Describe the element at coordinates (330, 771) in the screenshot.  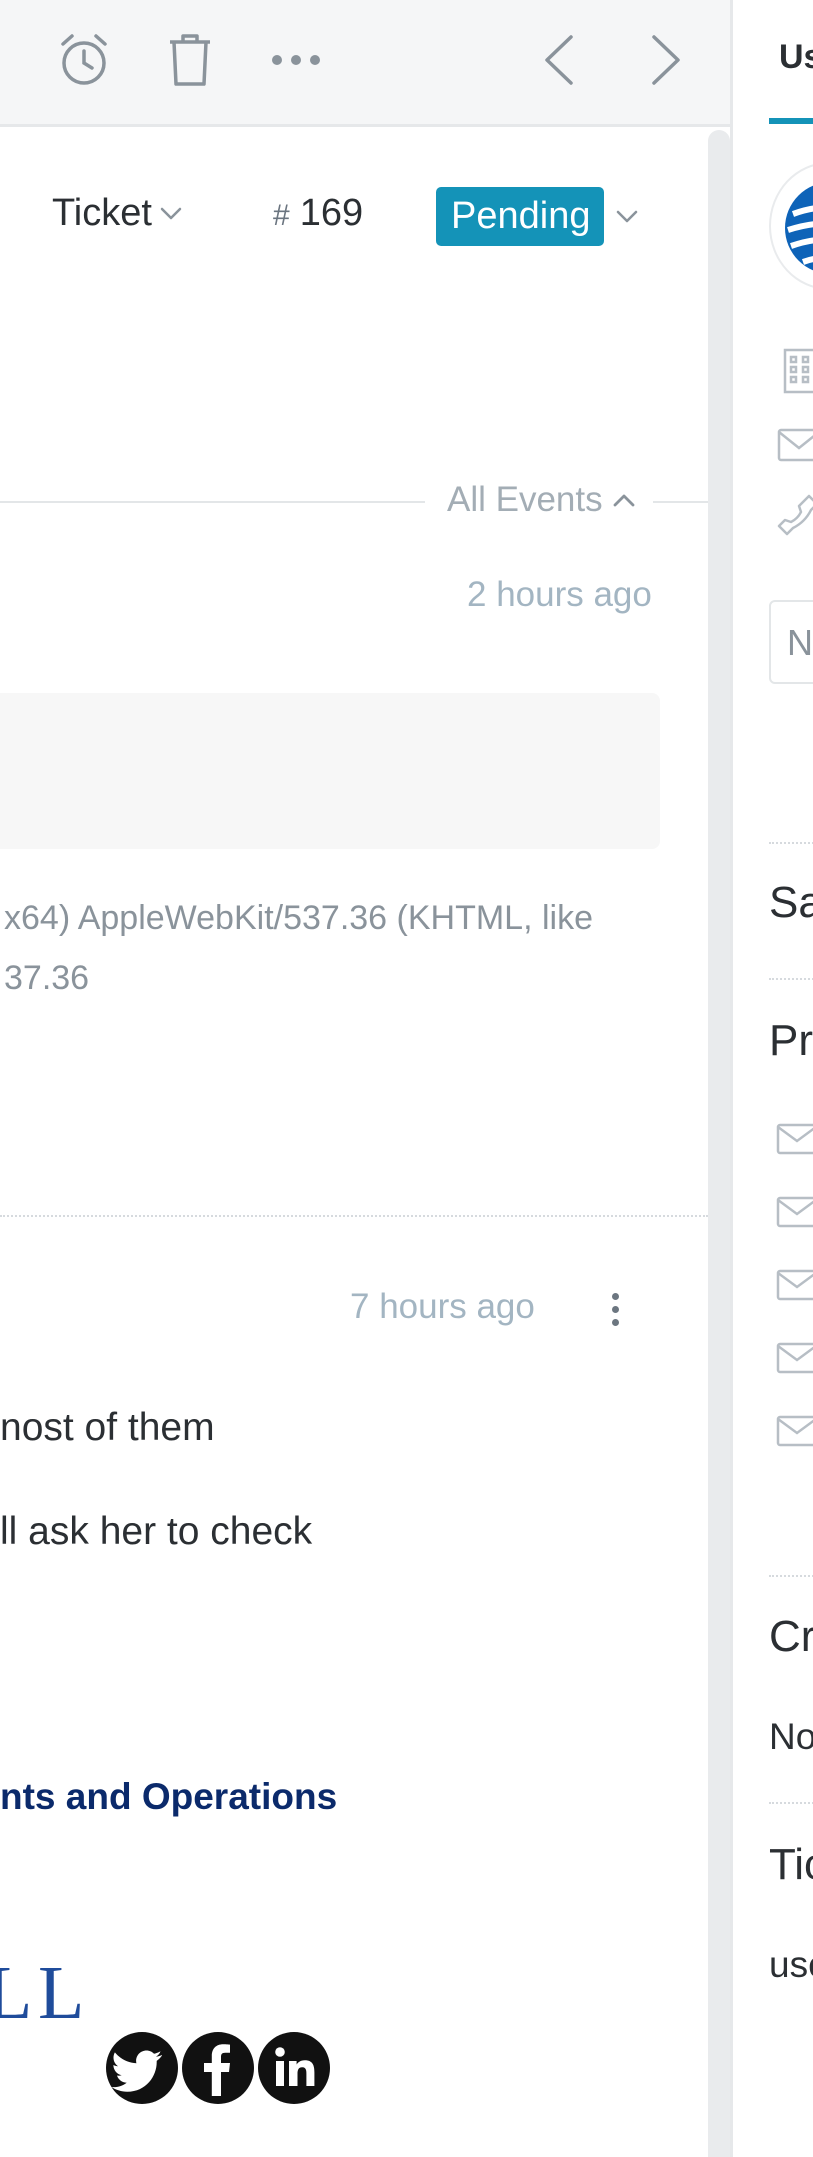
I see `event-detail-box` at that location.